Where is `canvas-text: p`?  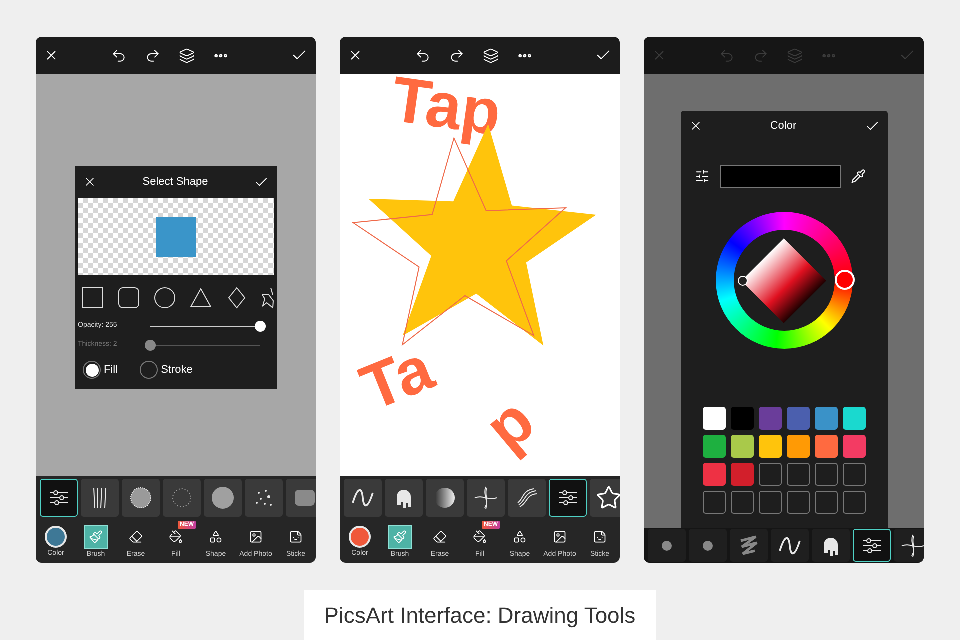 canvas-text: p is located at coordinates (510, 424).